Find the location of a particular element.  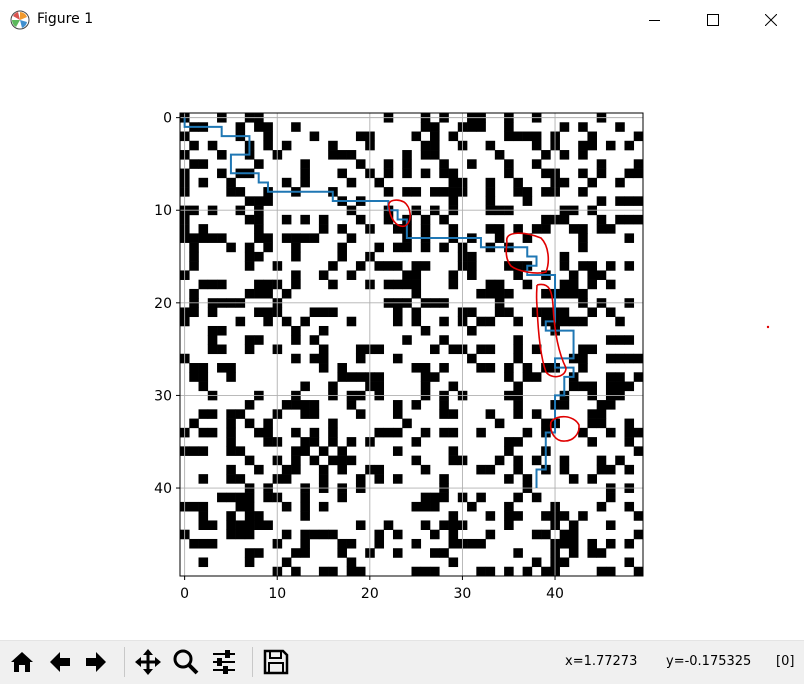

home-button is located at coordinates (22, 662).